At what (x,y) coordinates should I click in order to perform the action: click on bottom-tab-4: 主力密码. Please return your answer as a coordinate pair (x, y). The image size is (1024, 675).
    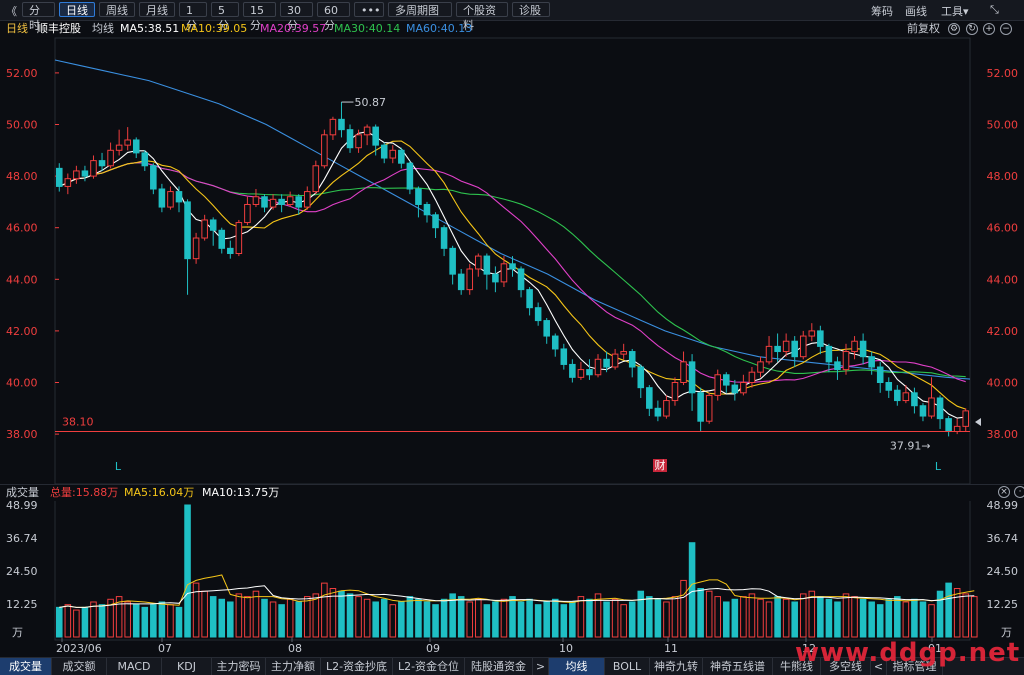
    Looking at the image, I should click on (239, 666).